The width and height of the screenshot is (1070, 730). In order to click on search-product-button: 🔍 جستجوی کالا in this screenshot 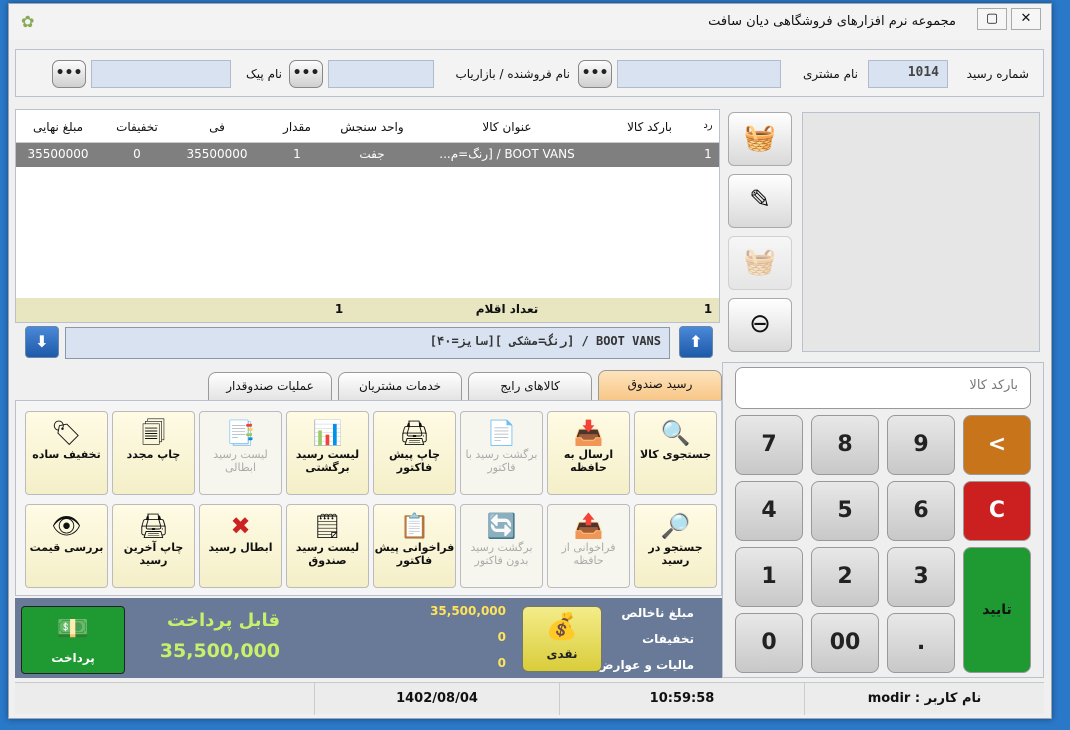, I will do `click(675, 453)`.